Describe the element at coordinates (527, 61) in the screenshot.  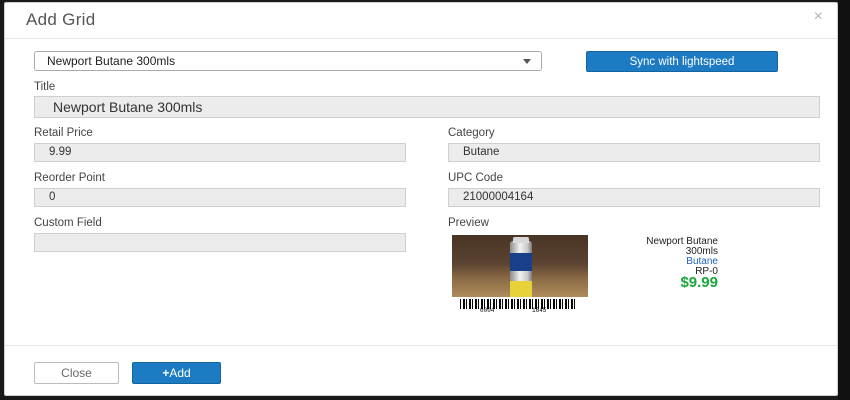
I see `chevron-down-icon` at that location.